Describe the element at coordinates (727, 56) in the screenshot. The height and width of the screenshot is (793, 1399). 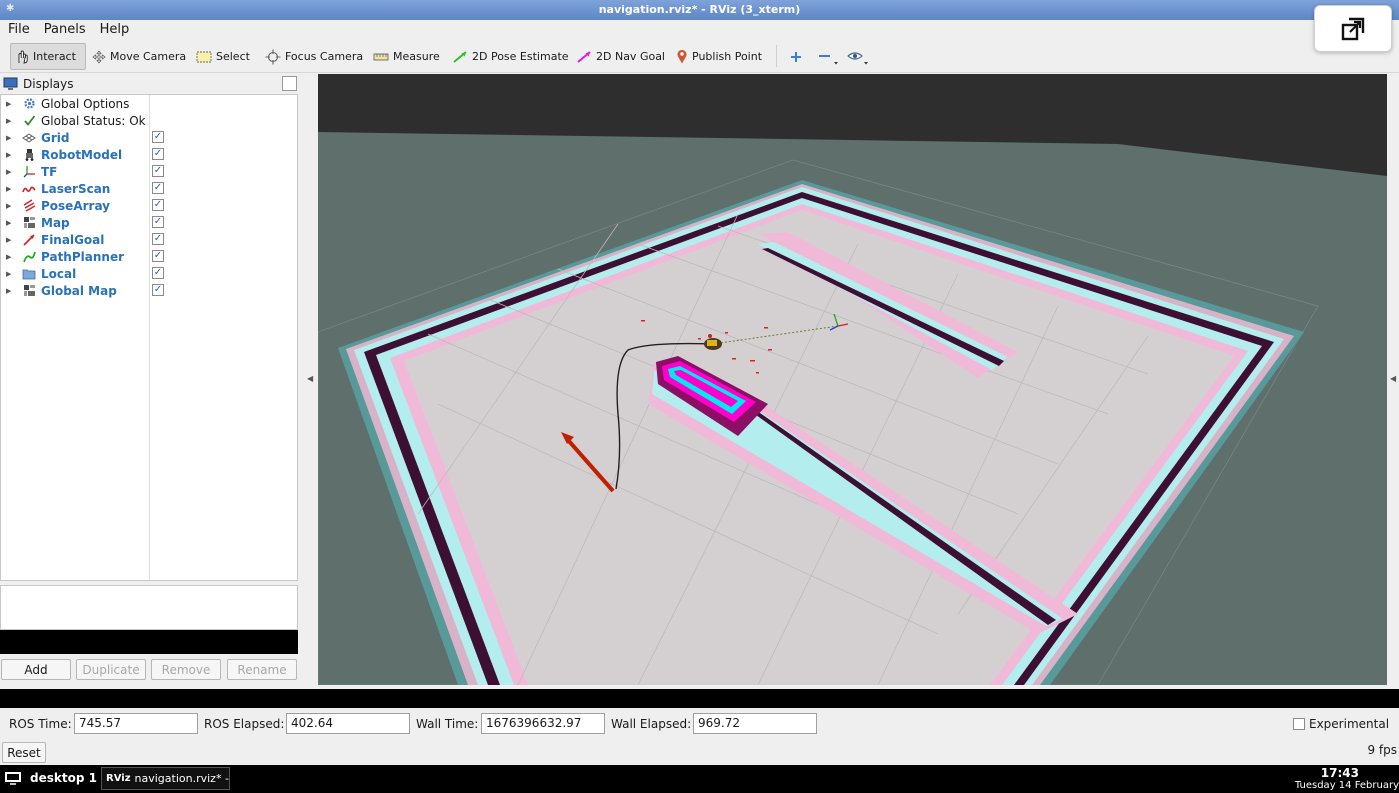
I see `publish-point-label: Publish Point` at that location.